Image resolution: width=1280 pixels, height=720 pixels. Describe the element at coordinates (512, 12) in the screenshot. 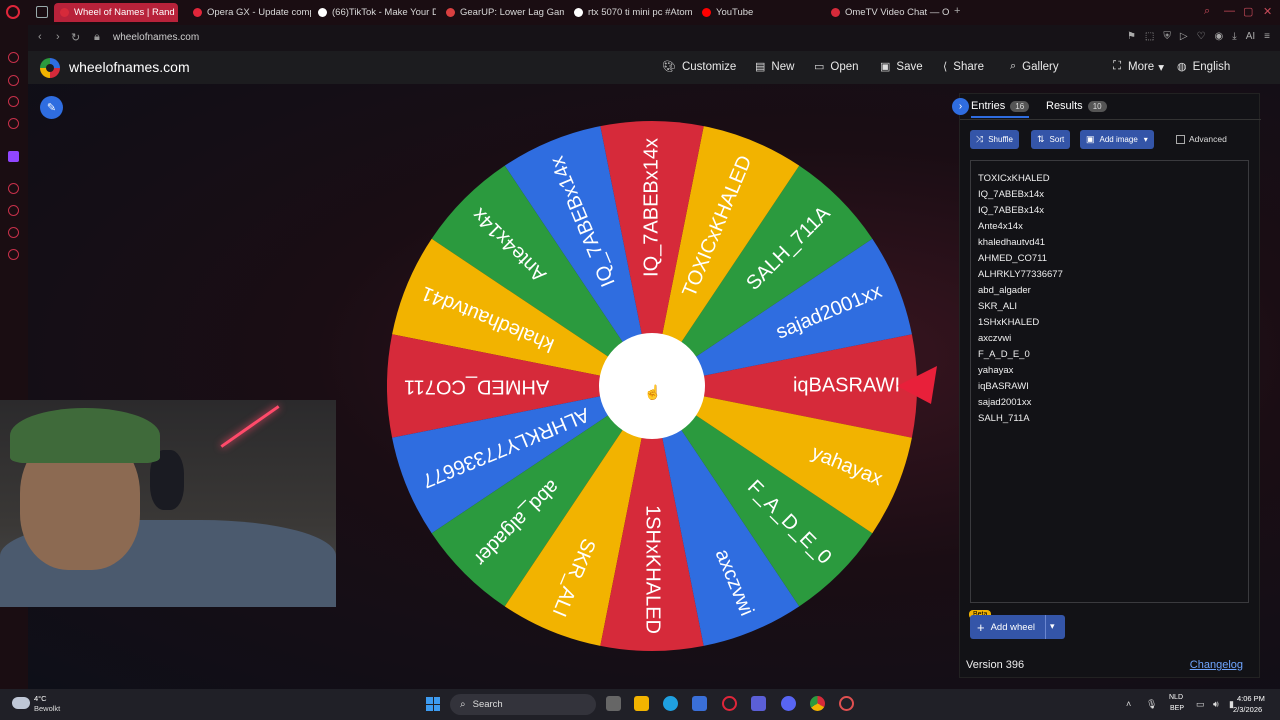

I see `browser-tab-title: GearUP: Lower Lag Game` at that location.